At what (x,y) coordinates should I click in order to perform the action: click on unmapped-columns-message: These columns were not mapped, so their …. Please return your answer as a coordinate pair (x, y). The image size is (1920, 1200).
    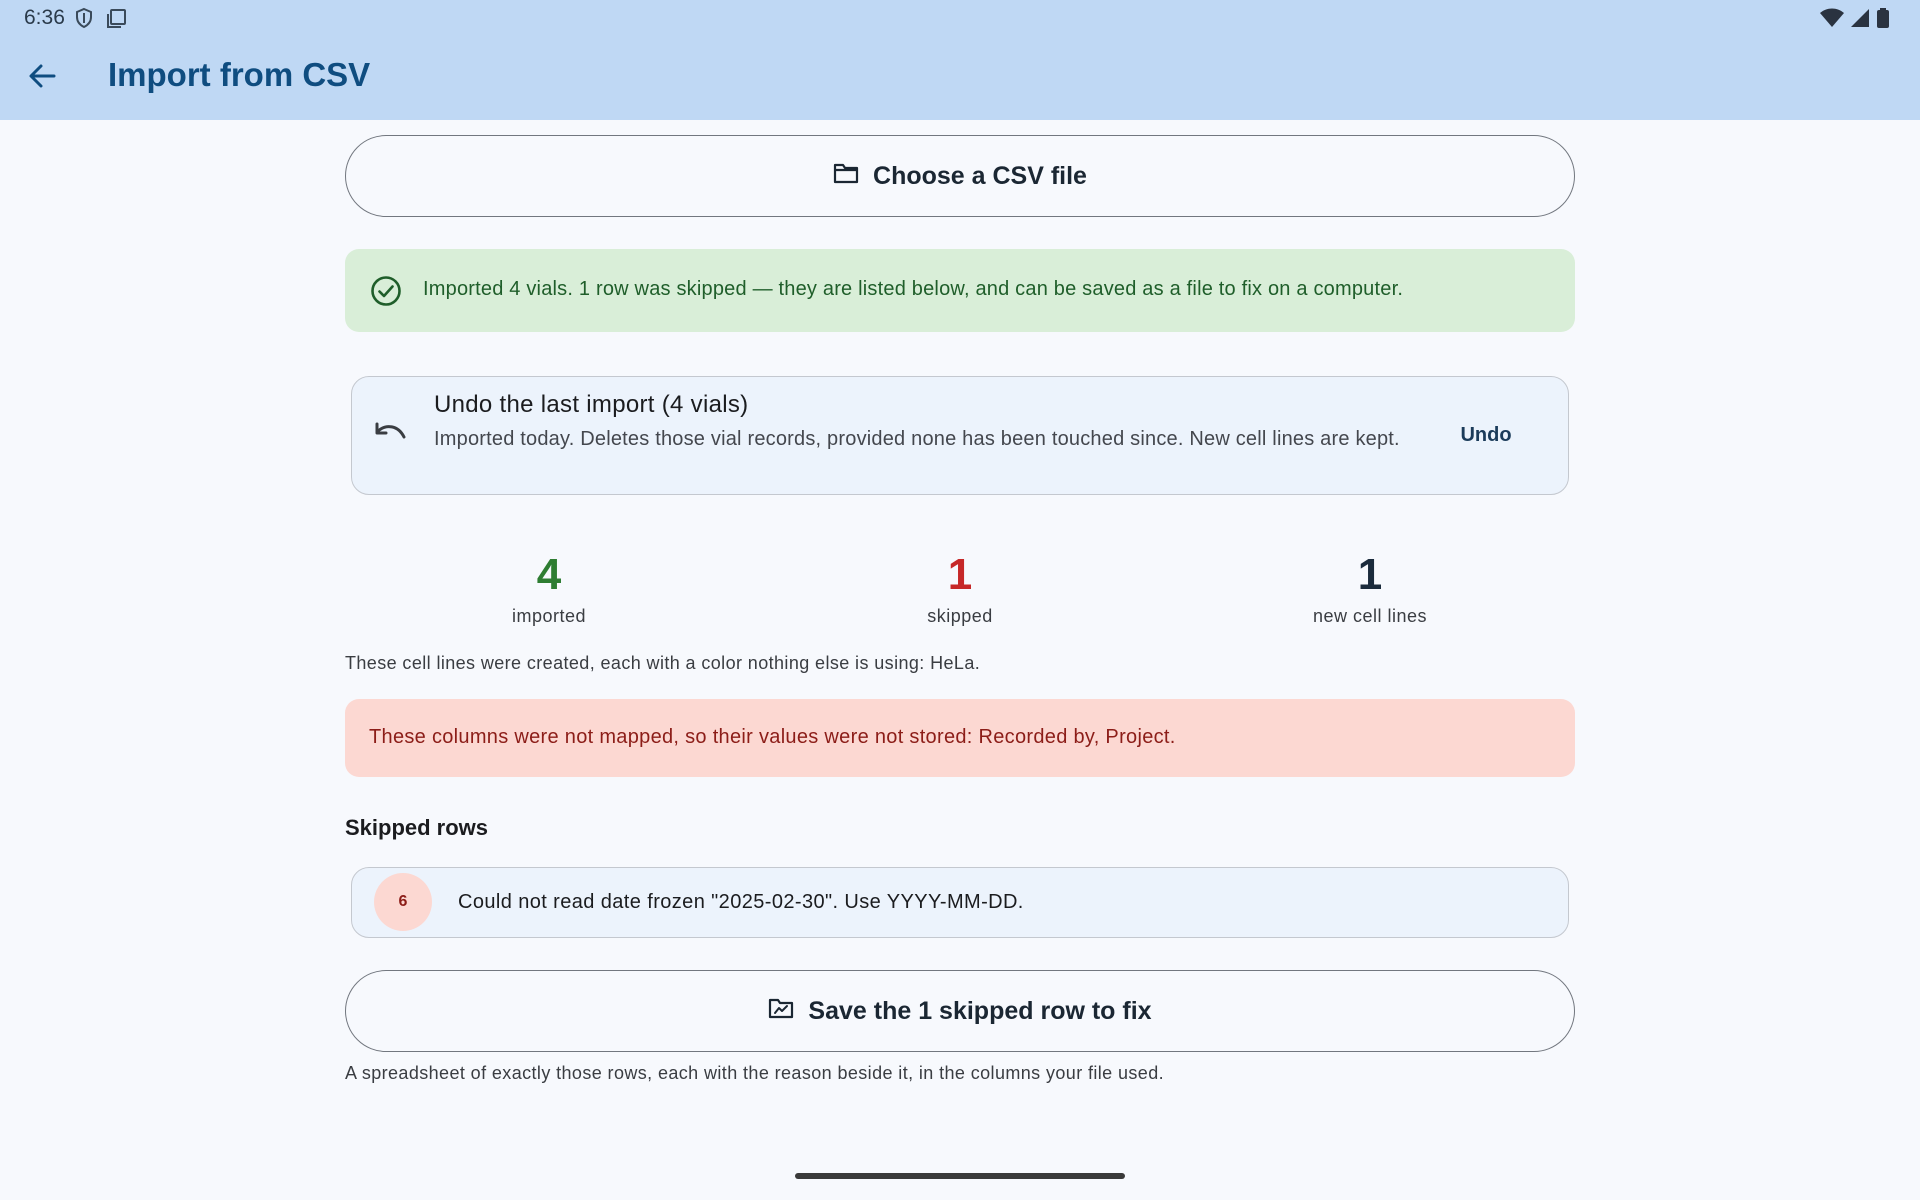
    Looking at the image, I should click on (772, 737).